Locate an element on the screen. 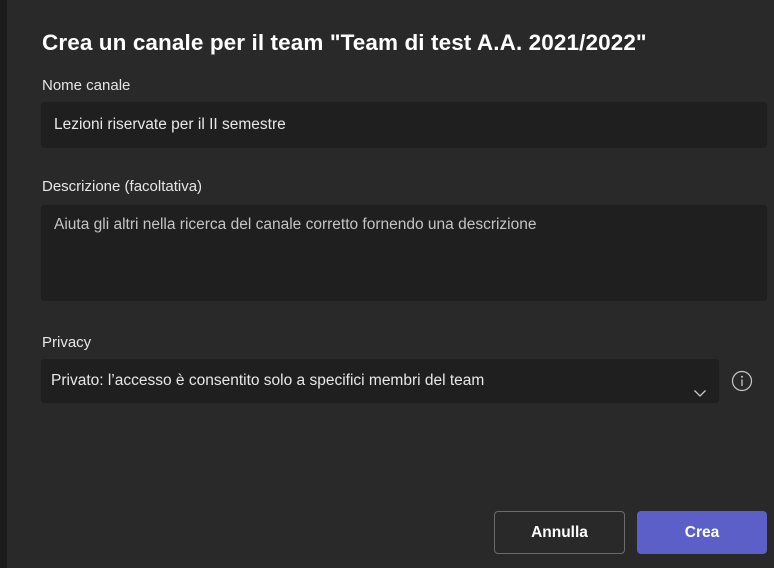 The height and width of the screenshot is (568, 774). description-label: Descrizione (facoltativa) is located at coordinates (122, 186).